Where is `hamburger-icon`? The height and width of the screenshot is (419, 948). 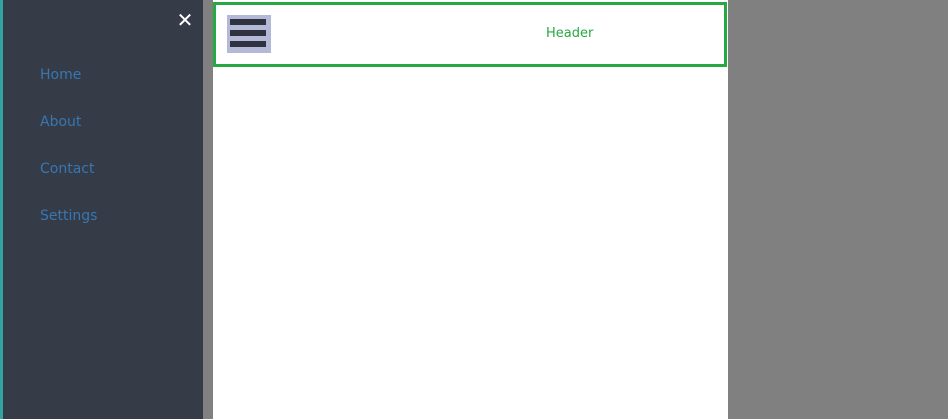
hamburger-icon is located at coordinates (249, 34).